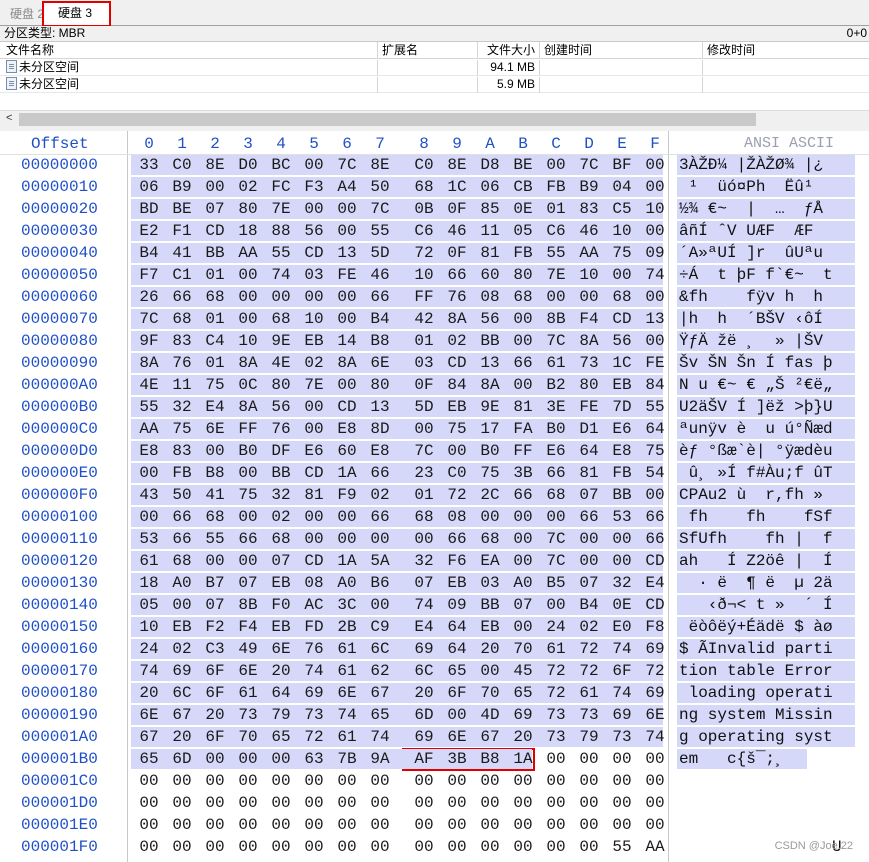 Image resolution: width=869 pixels, height=862 pixels. What do you see at coordinates (556, 363) in the screenshot?
I see `hex-byte: 61` at bounding box center [556, 363].